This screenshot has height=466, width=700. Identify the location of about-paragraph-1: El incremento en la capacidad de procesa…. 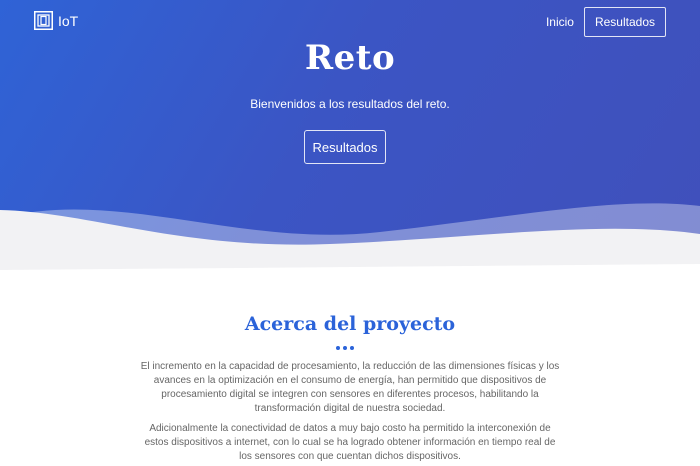
(350, 387).